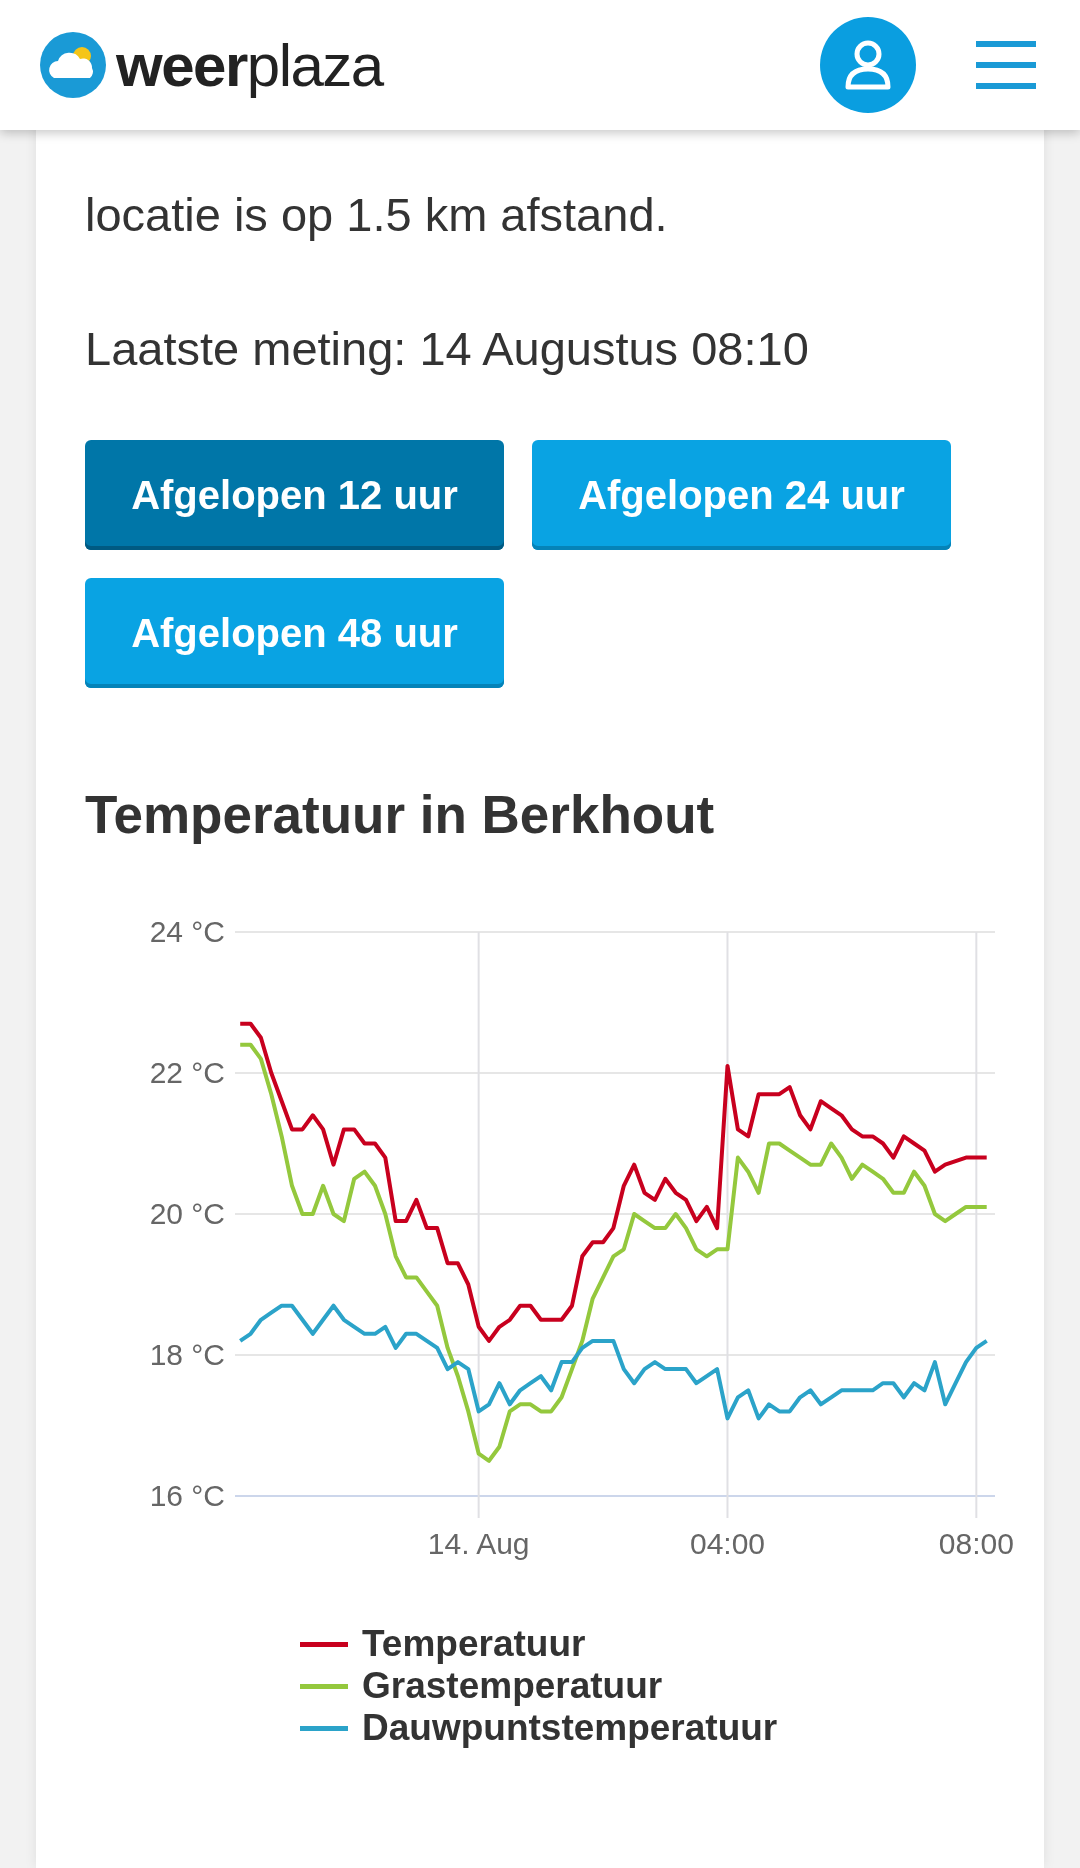 Image resolution: width=1080 pixels, height=1868 pixels. What do you see at coordinates (187, 931) in the screenshot?
I see `y-axis-label: 24 °C` at bounding box center [187, 931].